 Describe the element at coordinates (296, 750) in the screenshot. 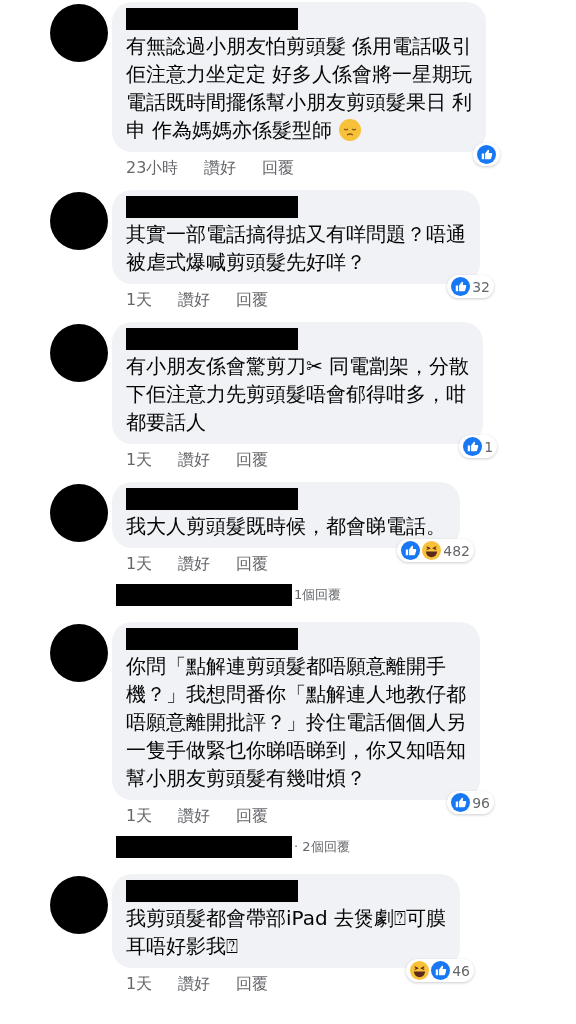

I see `comment-text-line: 一隻手做緊乜你睇唔睇到，你又知唔知` at that location.